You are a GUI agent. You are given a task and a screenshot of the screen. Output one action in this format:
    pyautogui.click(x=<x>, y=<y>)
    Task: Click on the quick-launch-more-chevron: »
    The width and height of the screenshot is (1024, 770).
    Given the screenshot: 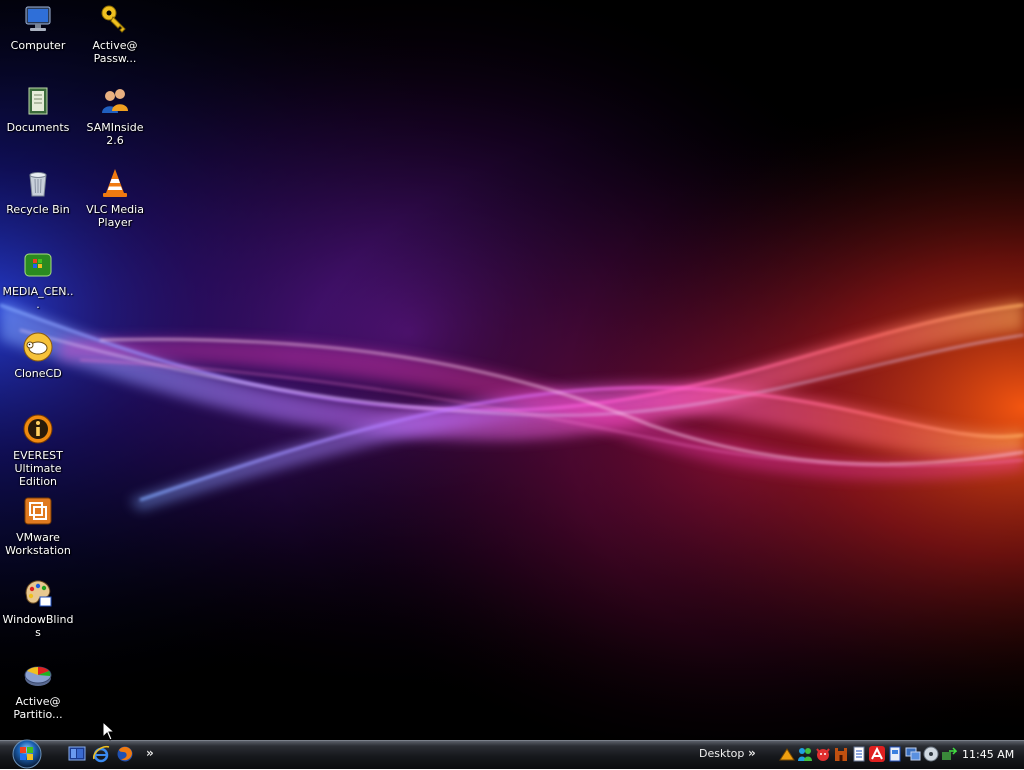 What is the action you would take?
    pyautogui.click(x=150, y=753)
    